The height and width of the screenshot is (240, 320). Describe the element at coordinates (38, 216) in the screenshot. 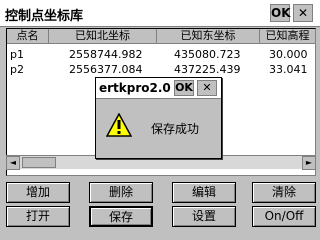

I see `open-button: 打开` at that location.